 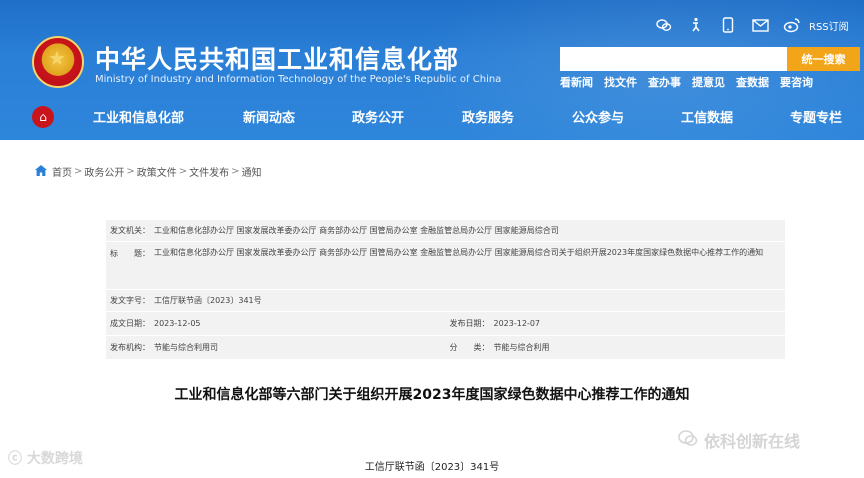 What do you see at coordinates (673, 59) in the screenshot?
I see `search-input` at bounding box center [673, 59].